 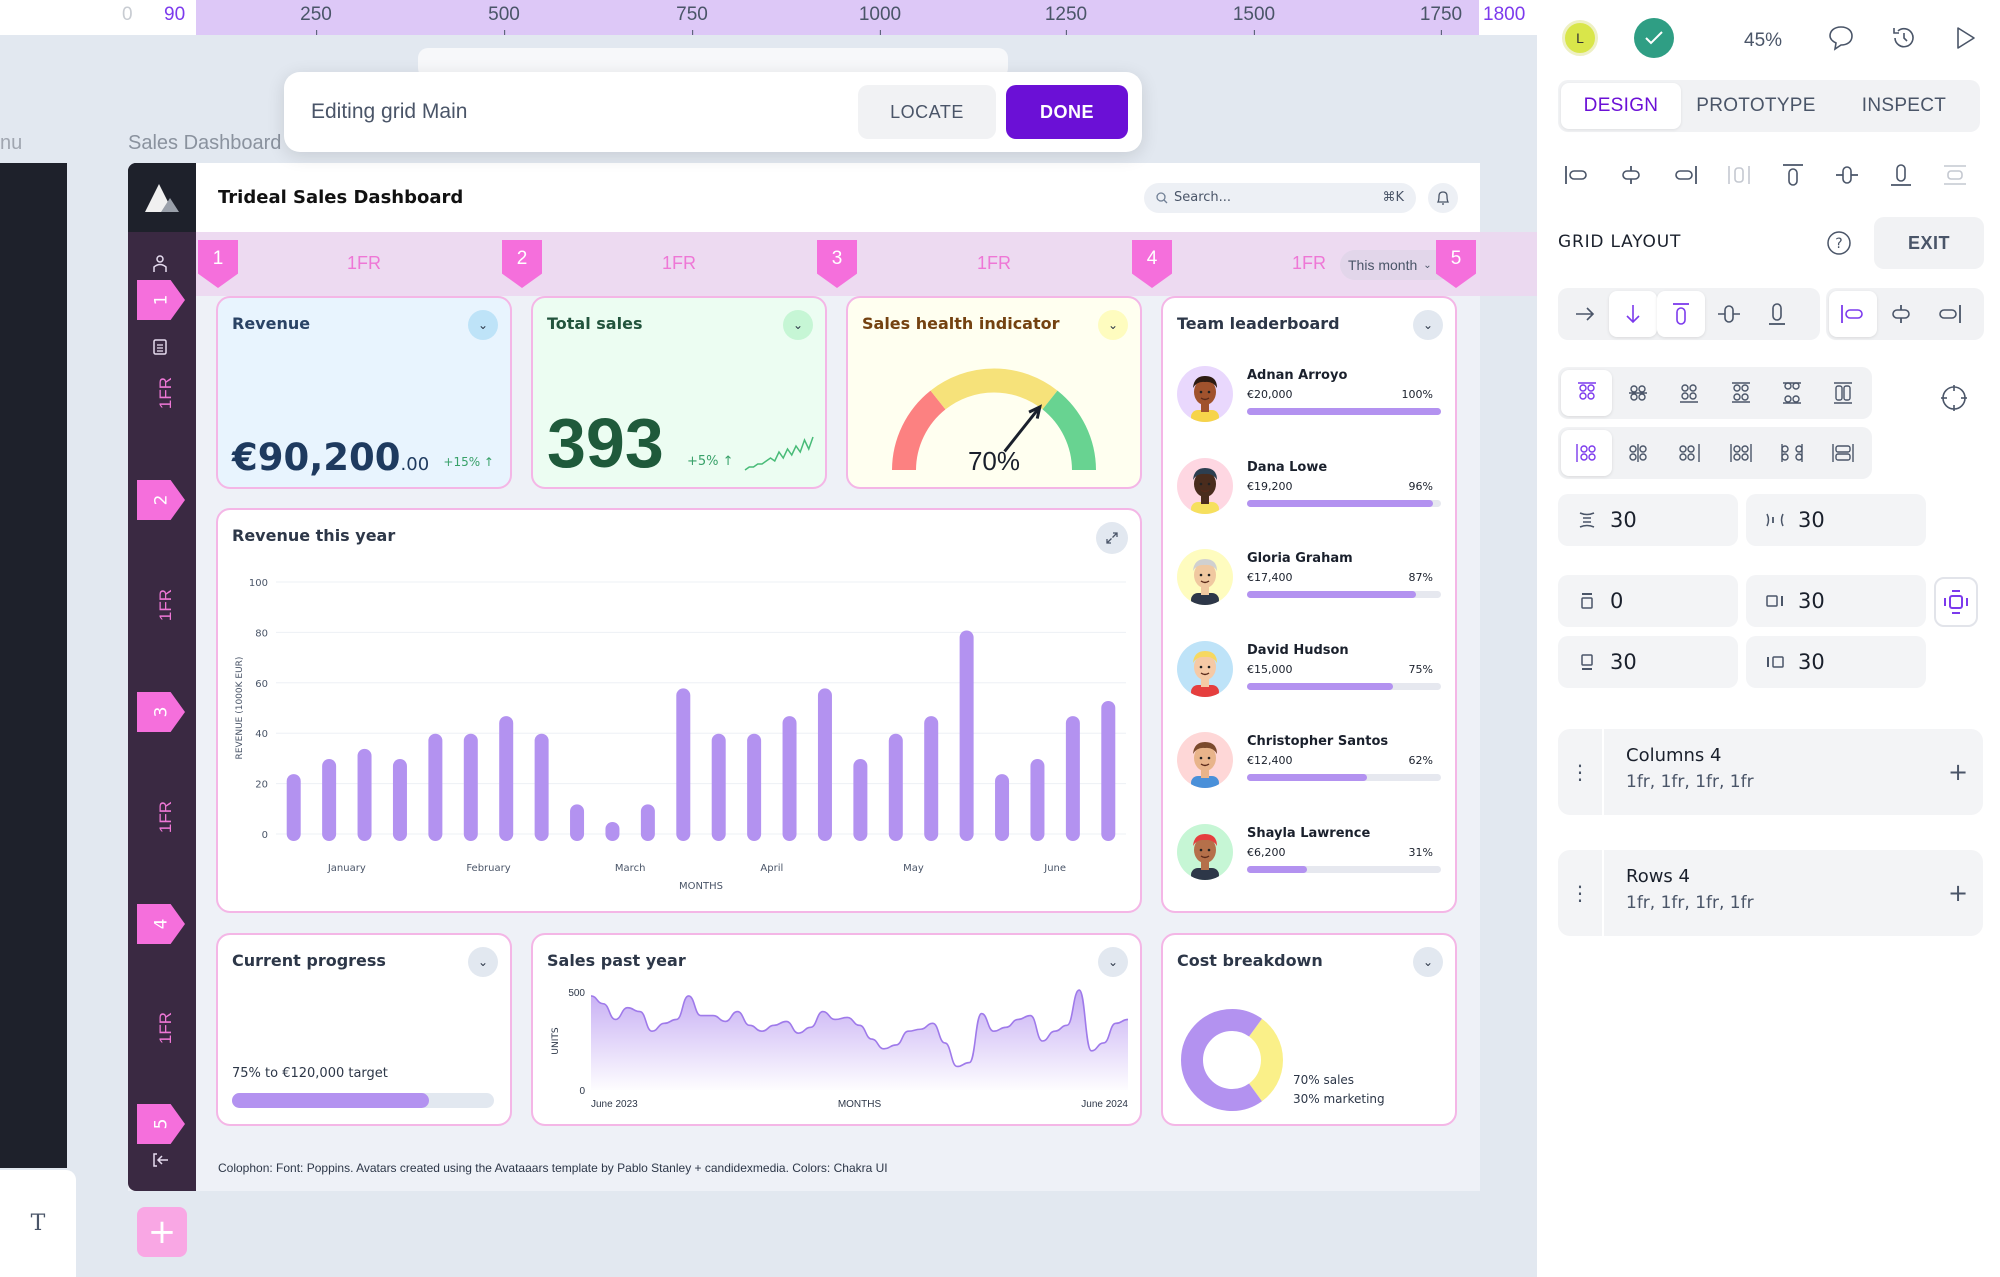 What do you see at coordinates (1843, 453) in the screenshot?
I see `justify-content-stretch-button` at bounding box center [1843, 453].